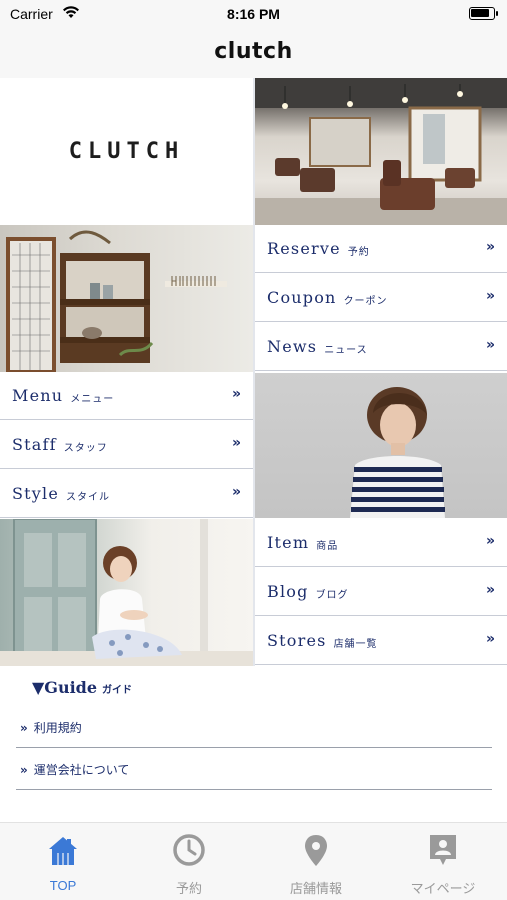  What do you see at coordinates (63, 885) in the screenshot?
I see `tab-label: TOP` at bounding box center [63, 885].